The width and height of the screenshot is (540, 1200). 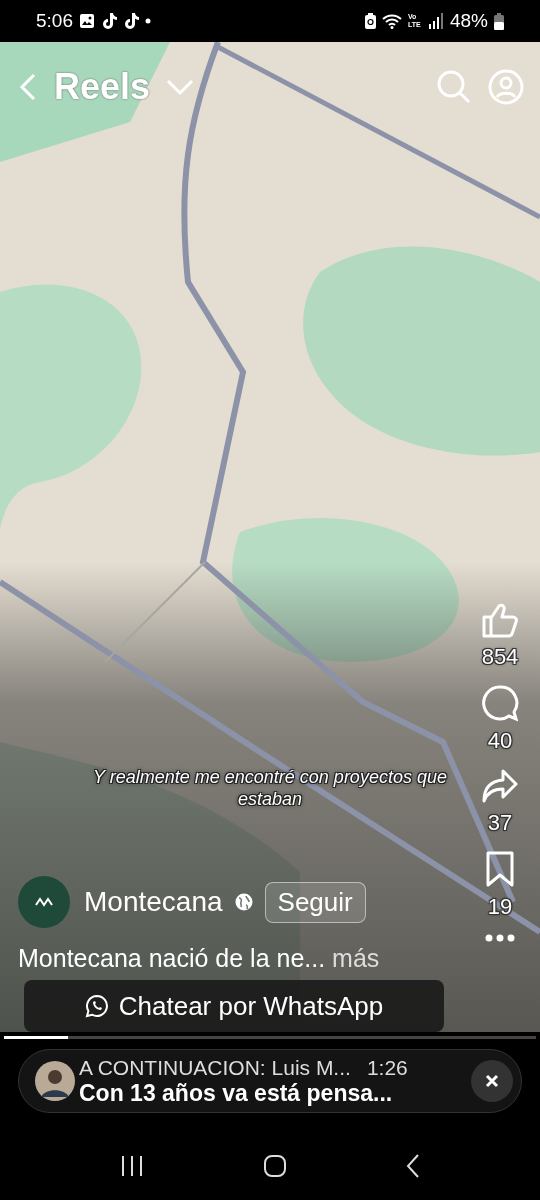 What do you see at coordinates (234, 1006) in the screenshot?
I see `whatsapp-button: Chatear por WhatsApp` at bounding box center [234, 1006].